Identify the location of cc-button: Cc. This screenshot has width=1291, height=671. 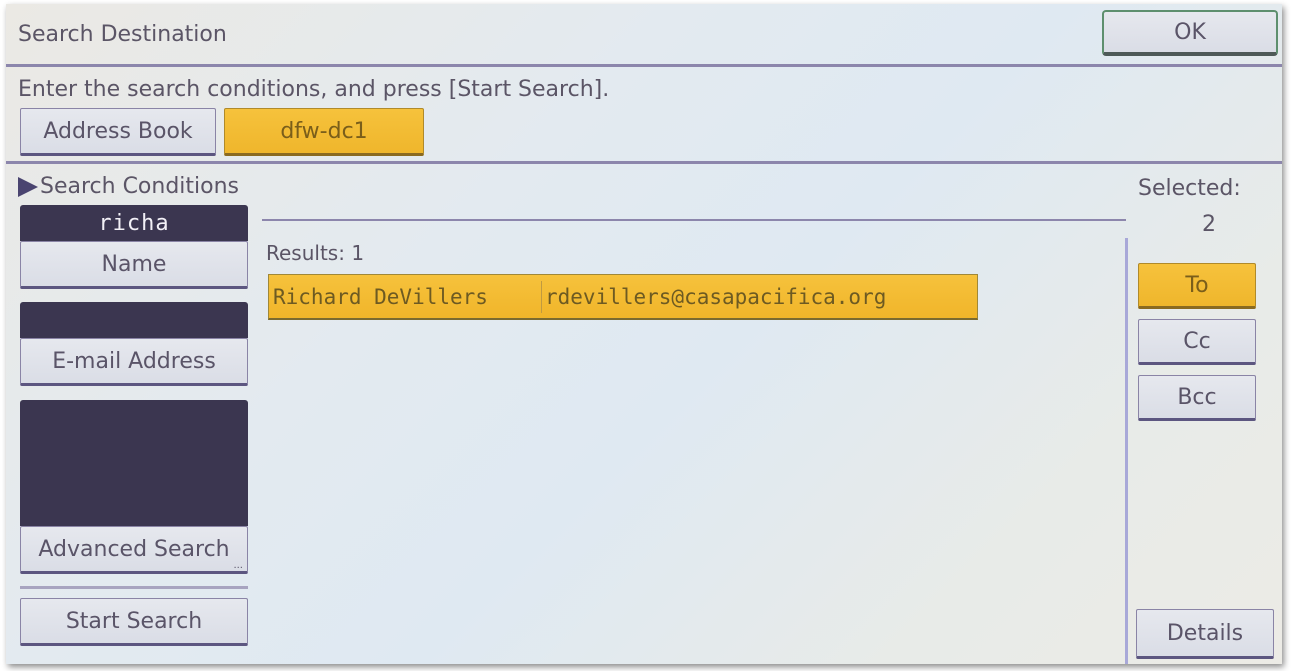
(1197, 342).